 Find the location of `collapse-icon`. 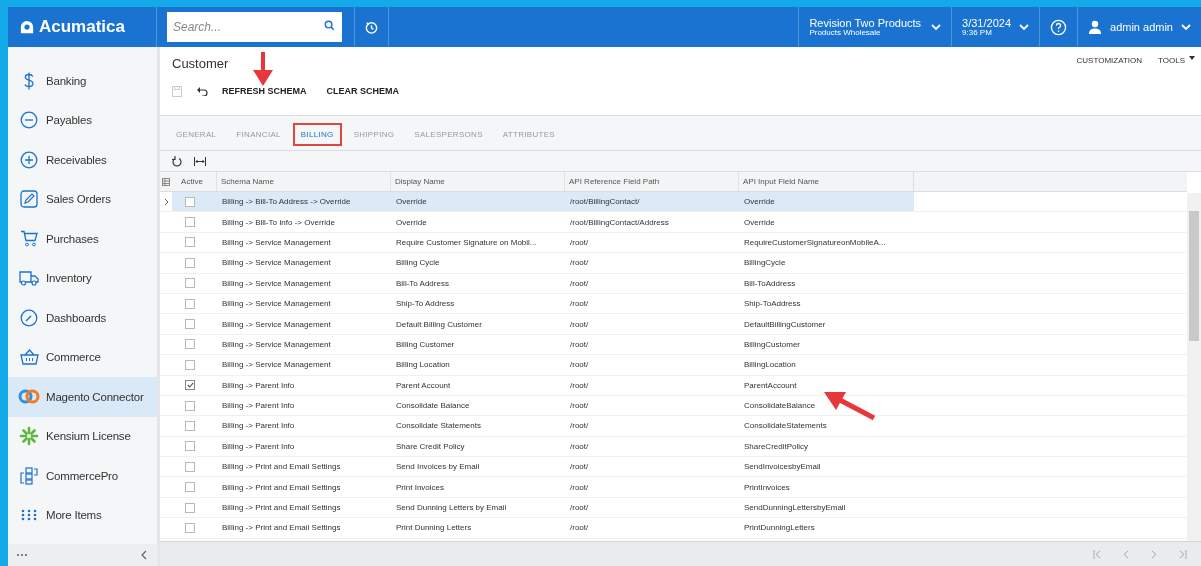

collapse-icon is located at coordinates (144, 555).